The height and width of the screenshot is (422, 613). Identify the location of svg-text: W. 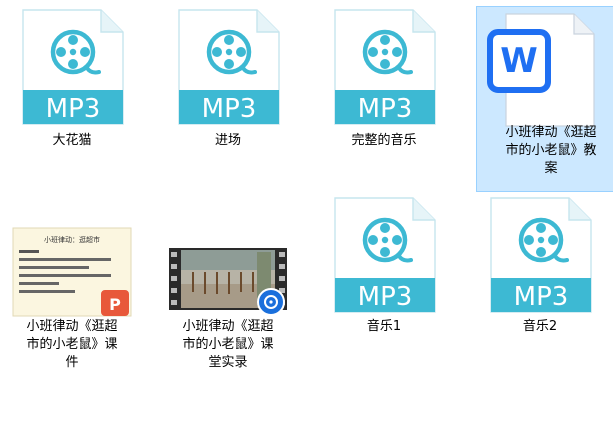
(519, 61).